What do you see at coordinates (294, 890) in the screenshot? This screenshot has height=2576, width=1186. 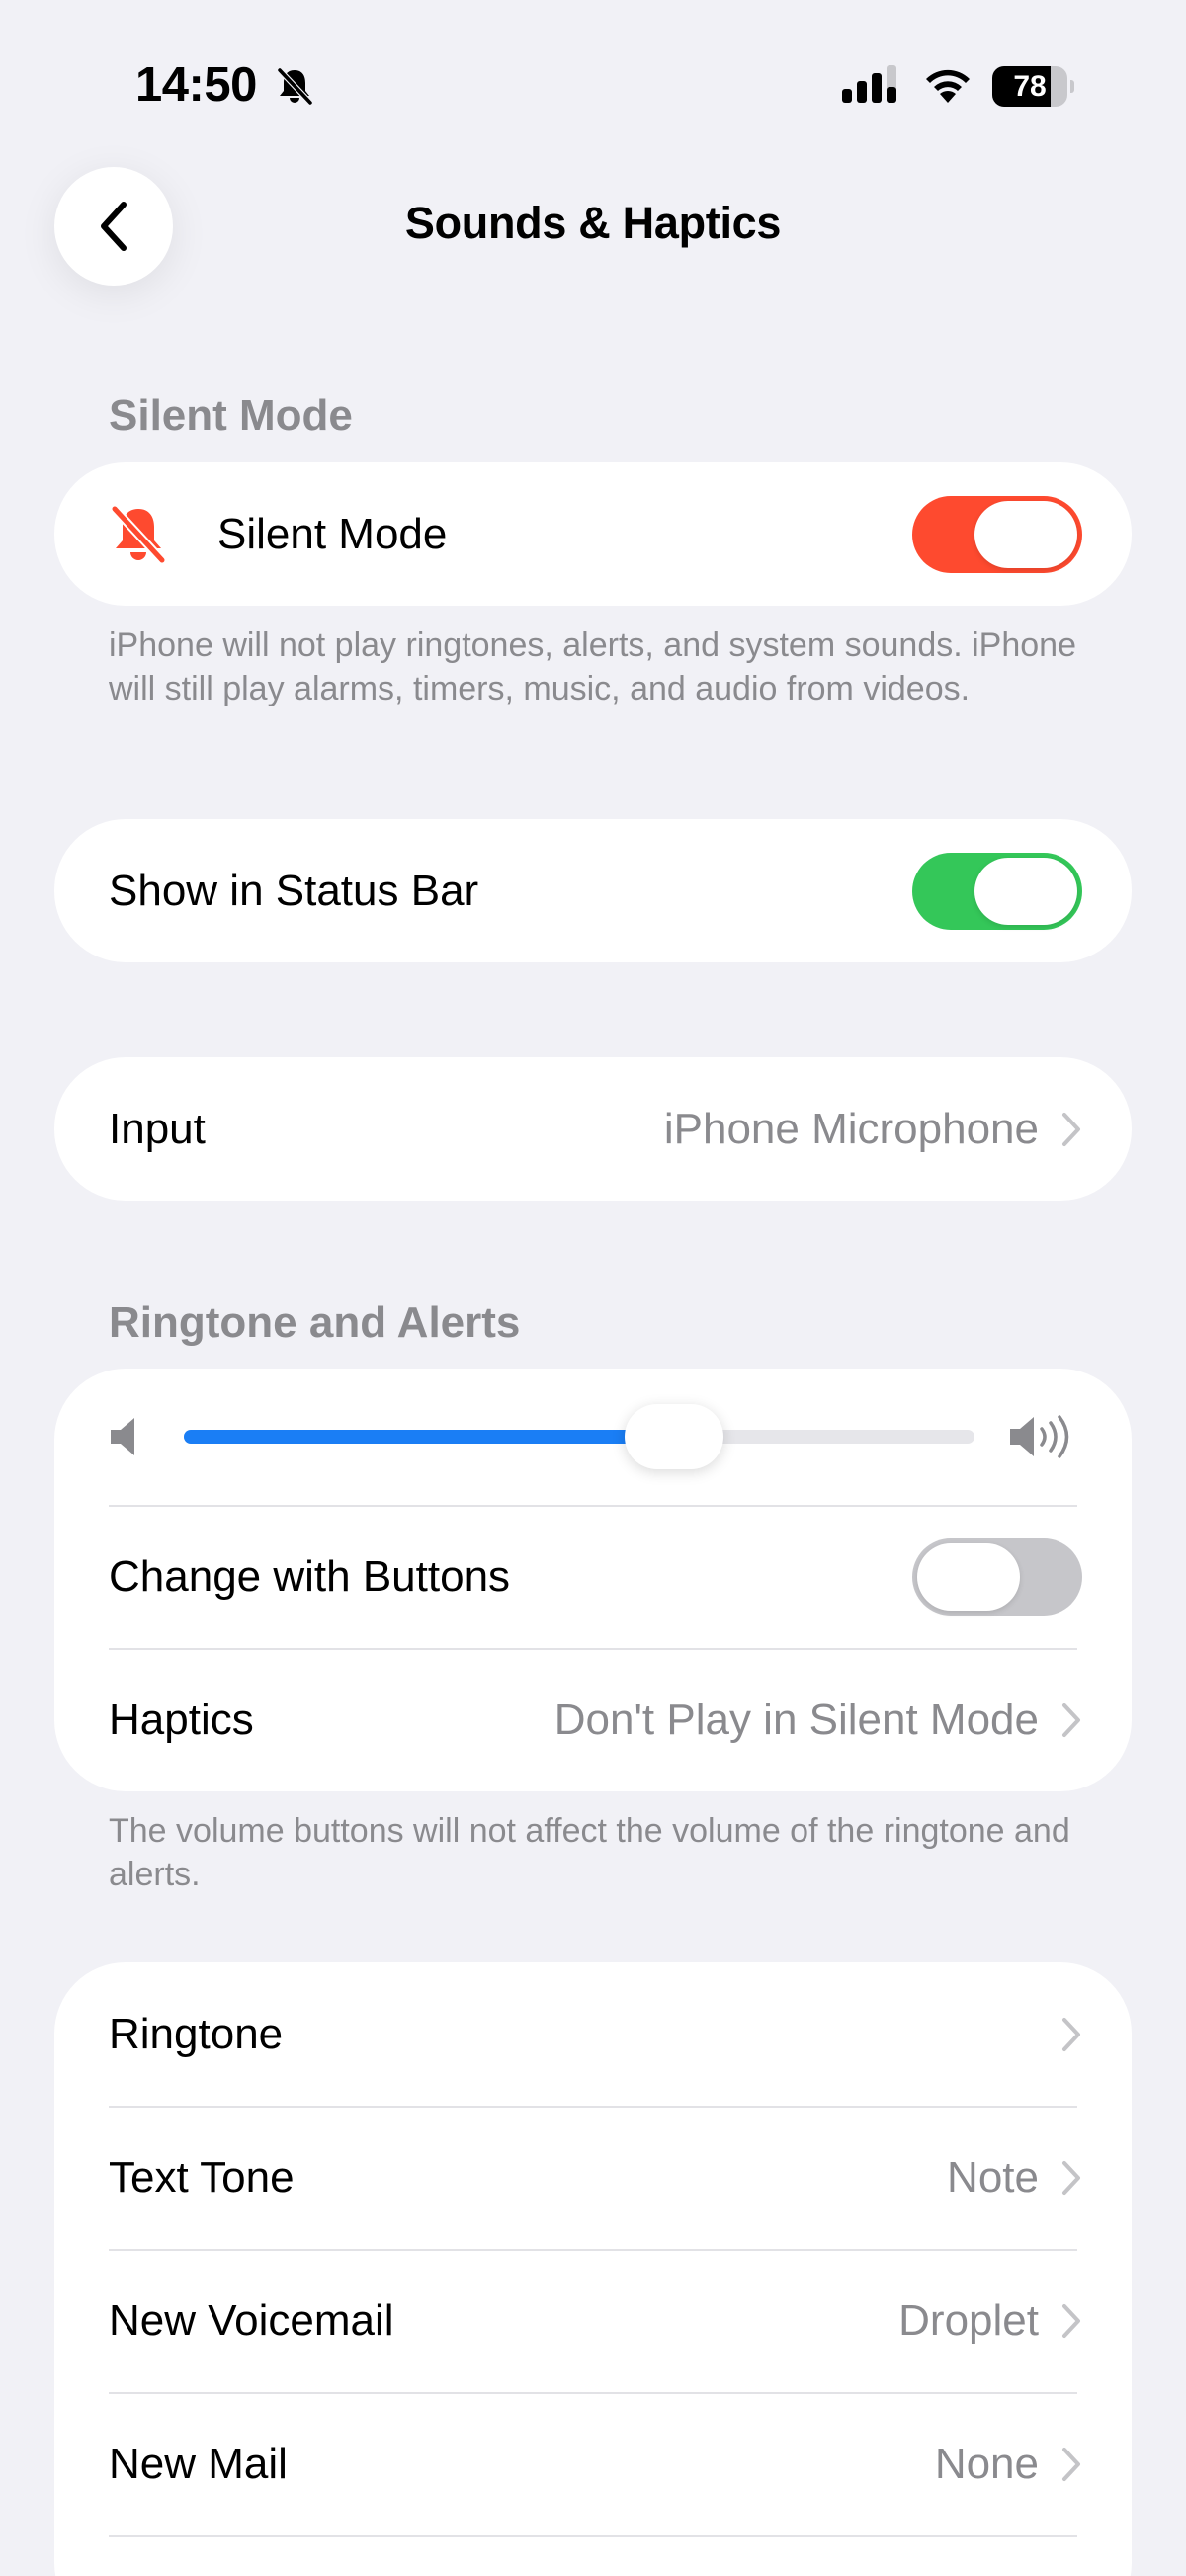 I see `show-in-status-bar-label: Show in Status Bar` at bounding box center [294, 890].